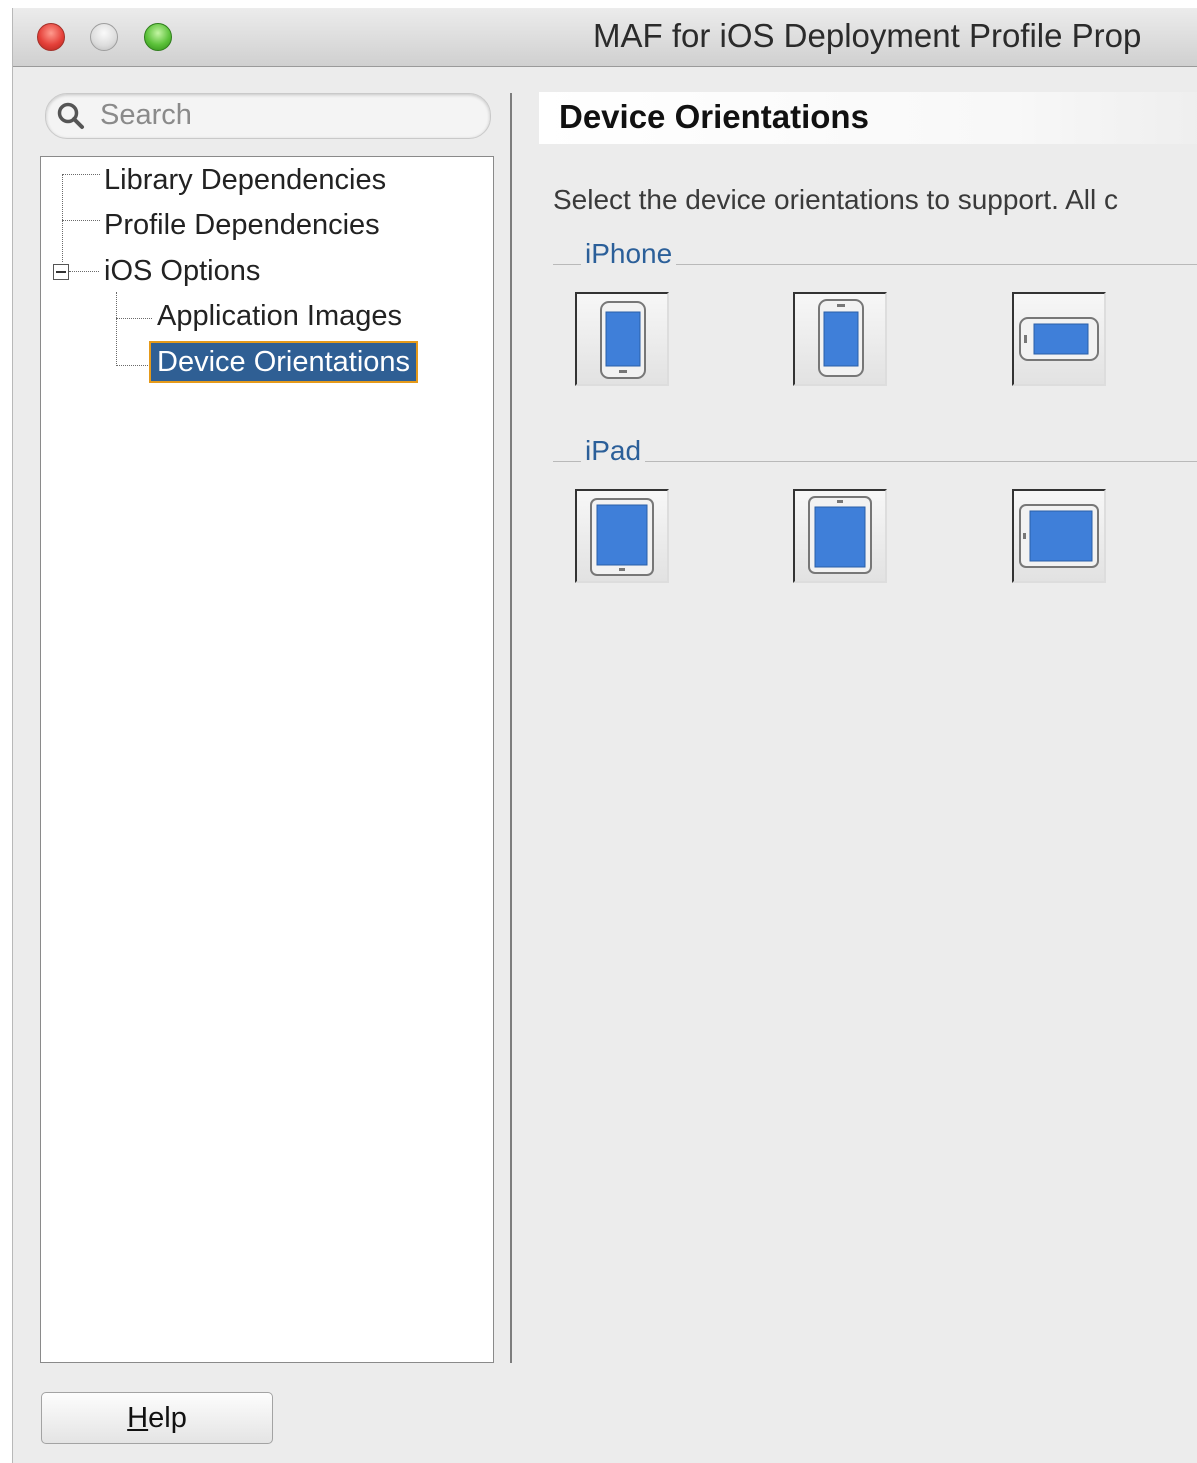 This screenshot has width=1197, height=1463. I want to click on iphone-portrait-upside-down-toggle, so click(840, 339).